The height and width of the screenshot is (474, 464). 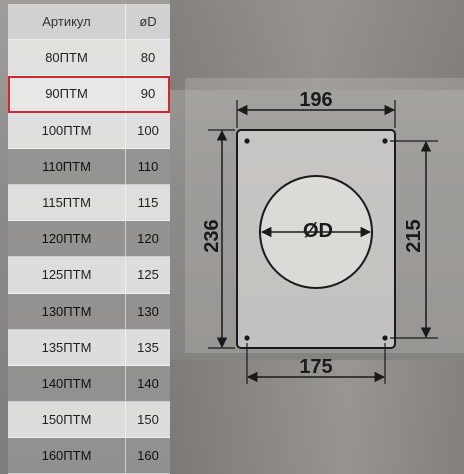 What do you see at coordinates (318, 231) in the screenshot?
I see `hole-diameter-label: ØD` at bounding box center [318, 231].